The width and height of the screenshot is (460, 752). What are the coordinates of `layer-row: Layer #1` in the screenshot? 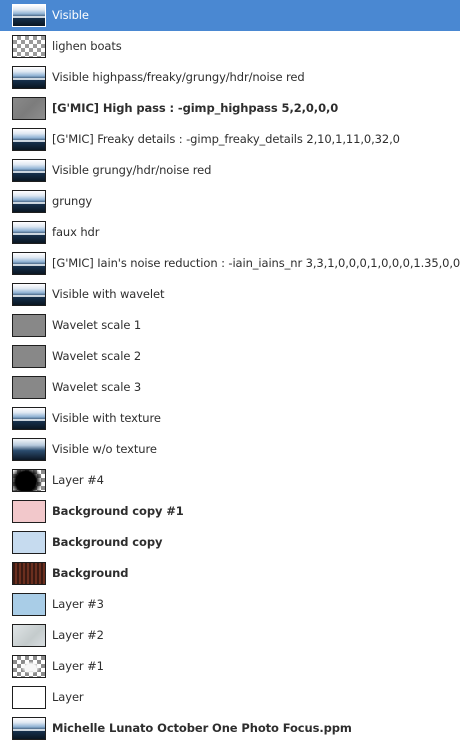 It's located at (230, 666).